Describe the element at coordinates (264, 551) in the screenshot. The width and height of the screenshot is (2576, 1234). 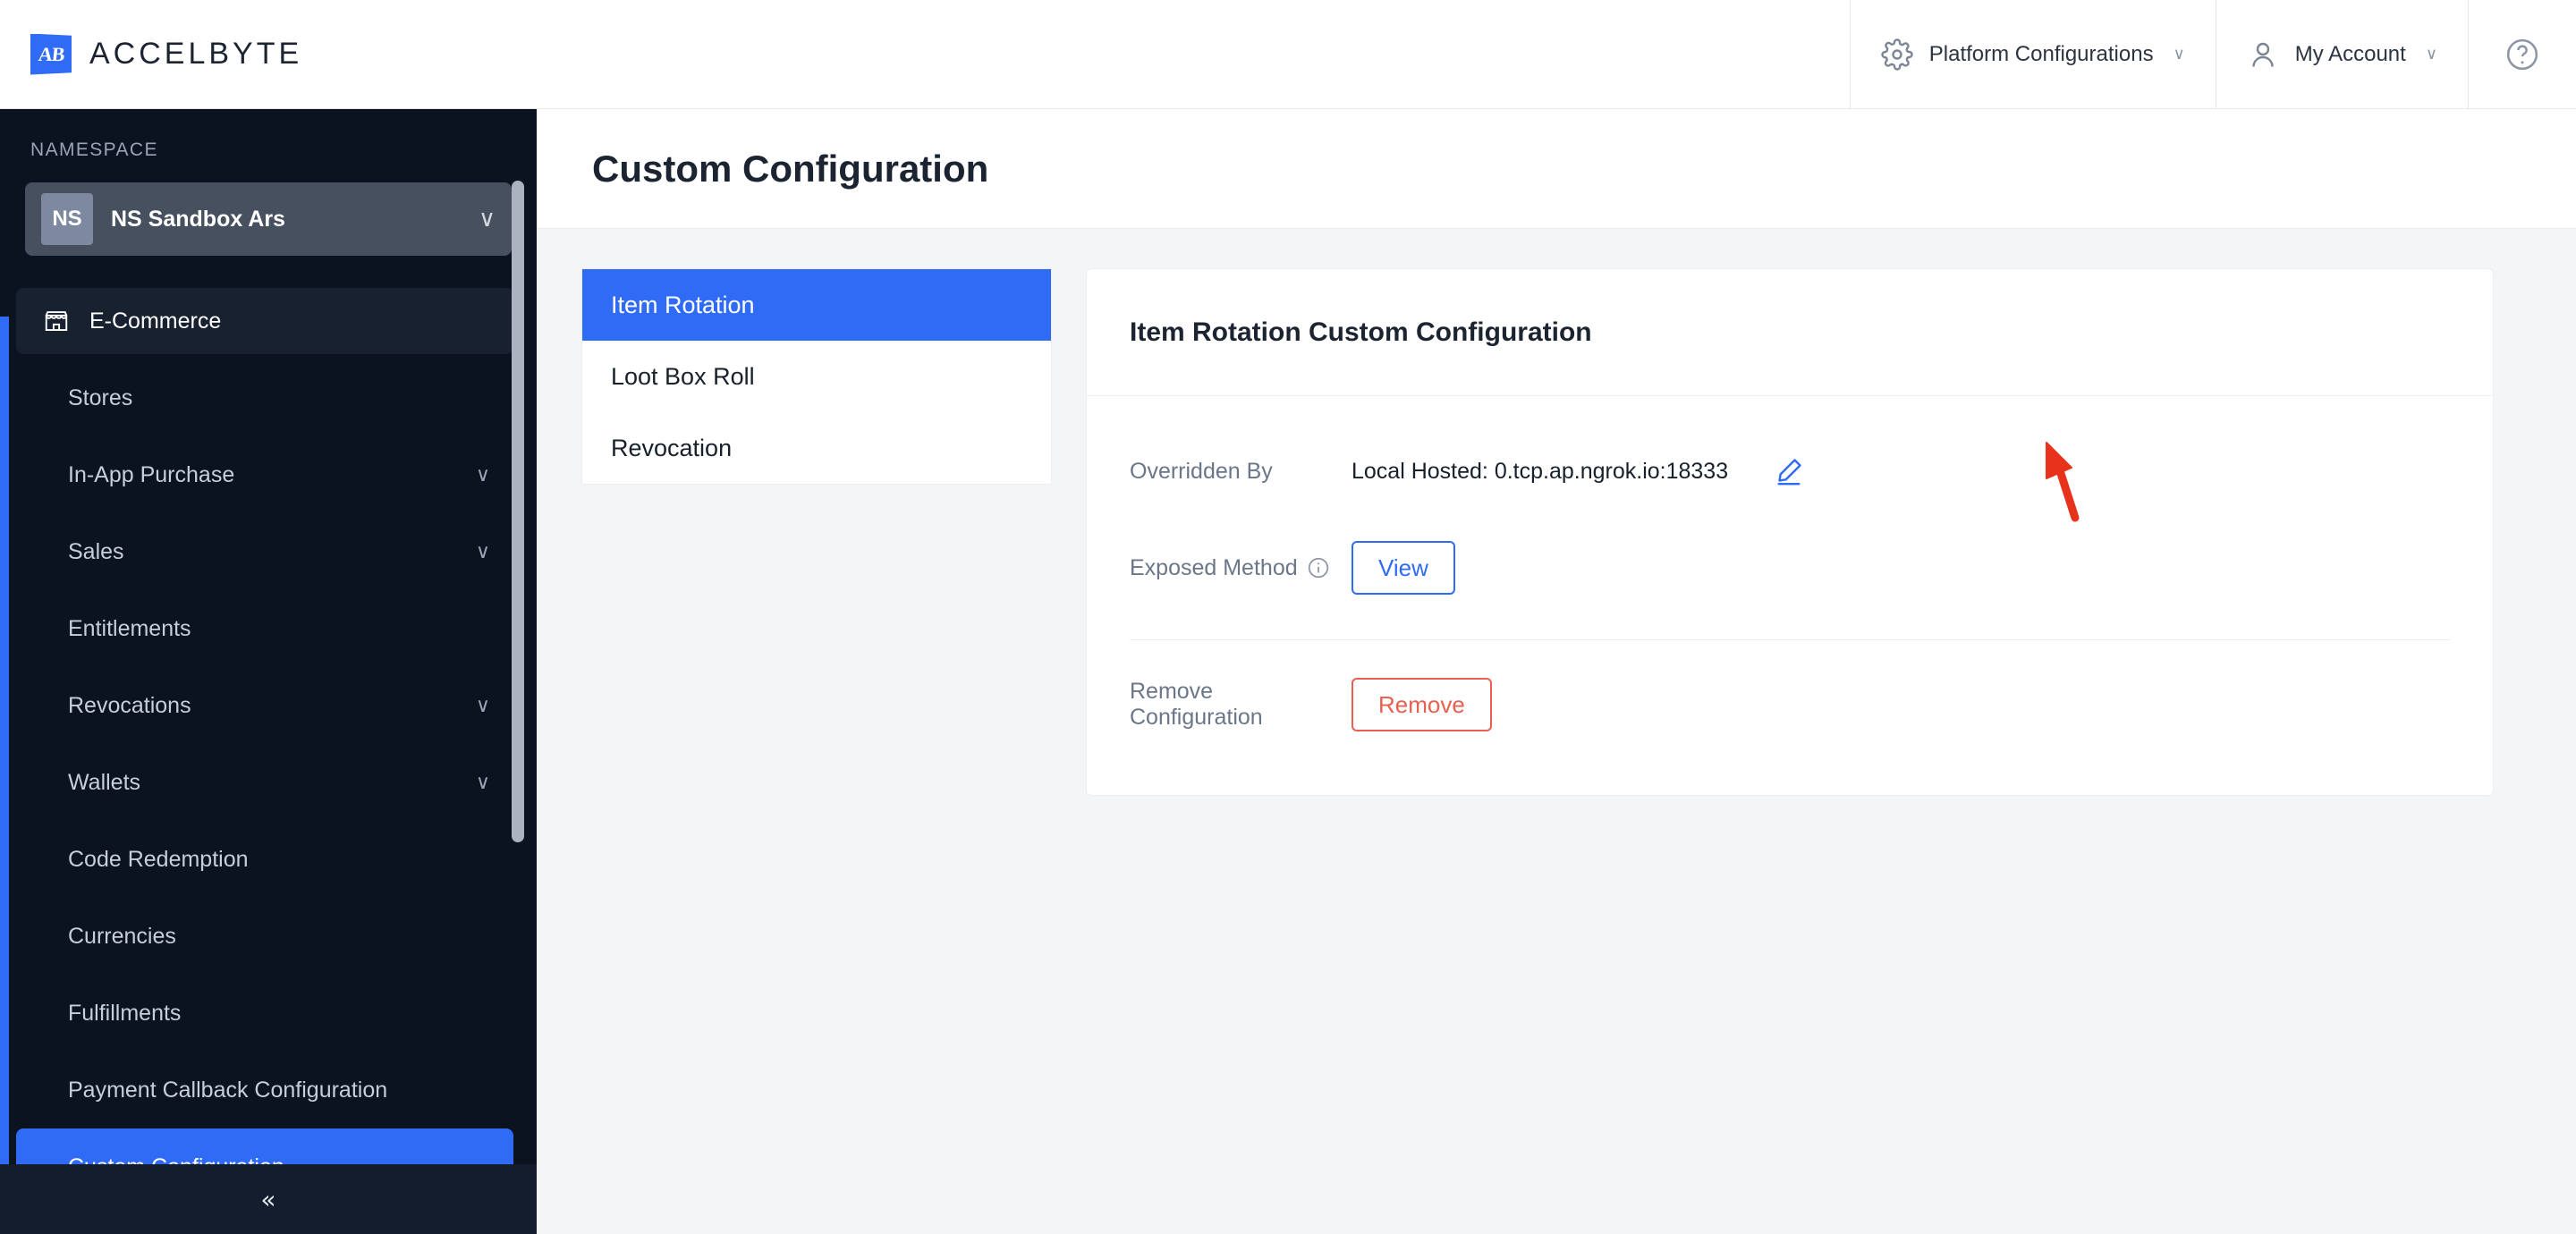
I see `sidebar-item-sales: Sales ∨` at that location.